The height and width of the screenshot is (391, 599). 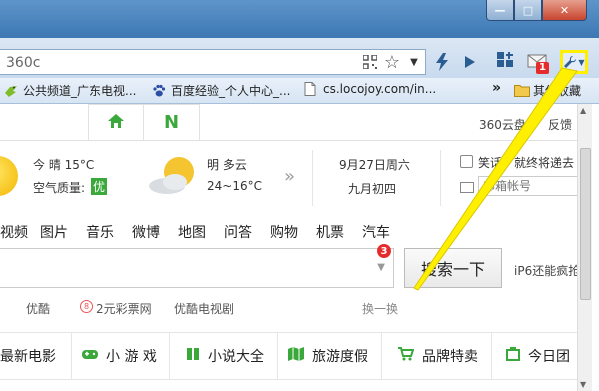 What do you see at coordinates (466, 161) in the screenshot?
I see `joke-icon` at bounding box center [466, 161].